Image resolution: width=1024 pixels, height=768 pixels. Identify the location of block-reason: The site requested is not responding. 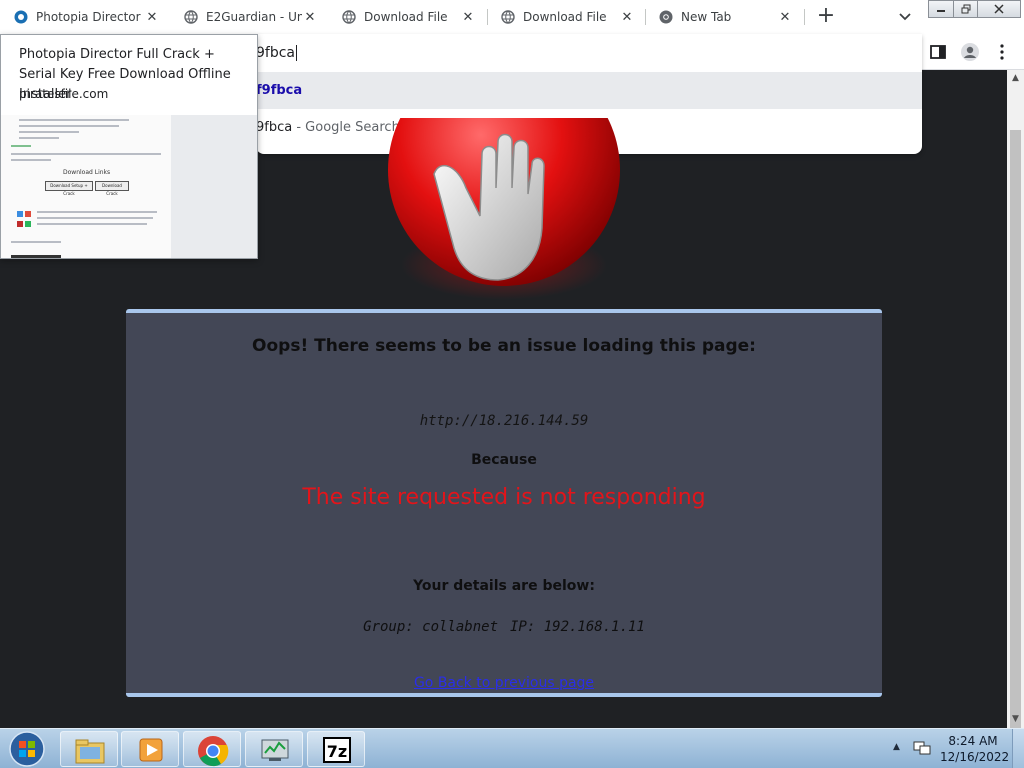
(504, 497).